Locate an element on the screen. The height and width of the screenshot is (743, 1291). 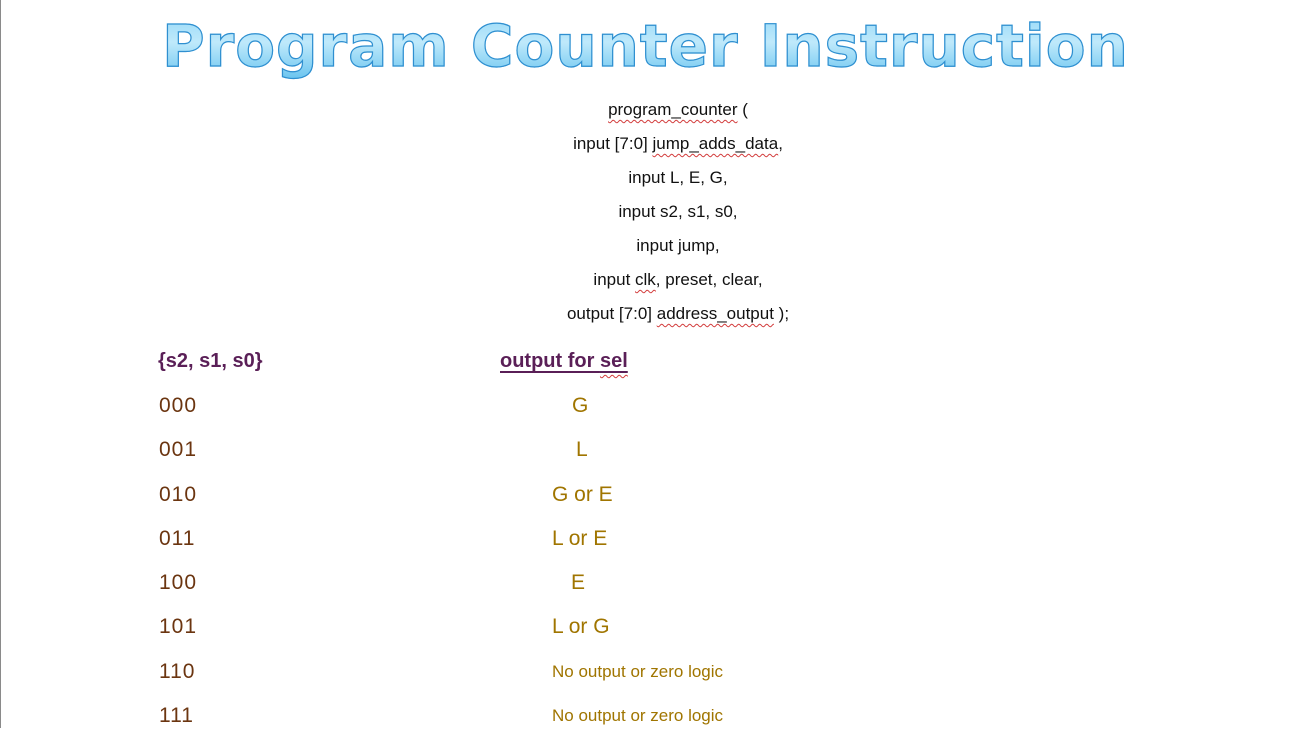
spellcheck-word: clk is located at coordinates (645, 279).